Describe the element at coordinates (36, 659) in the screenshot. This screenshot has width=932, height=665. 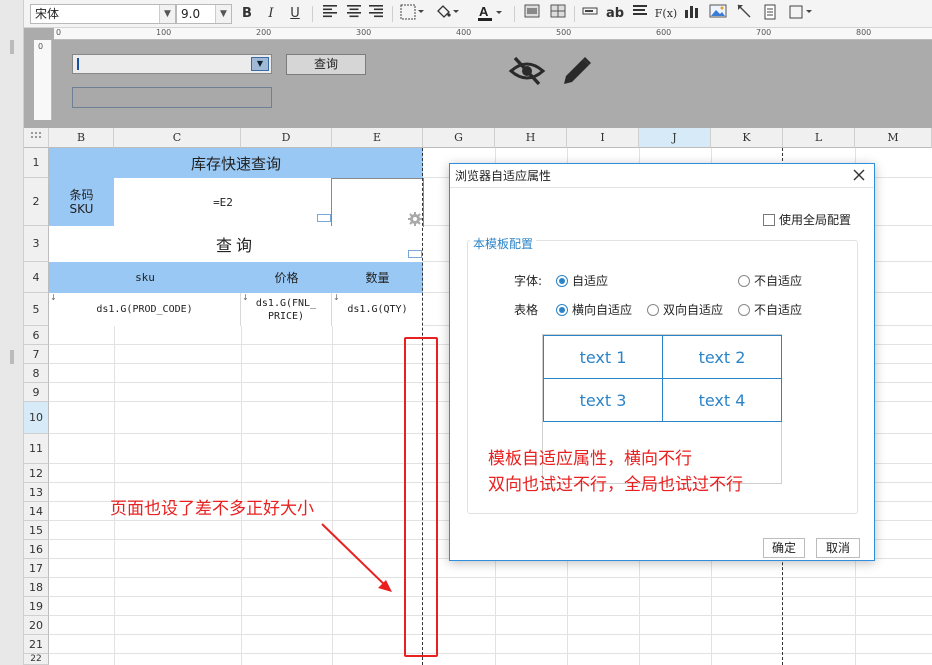
I see `row-header: 22` at that location.